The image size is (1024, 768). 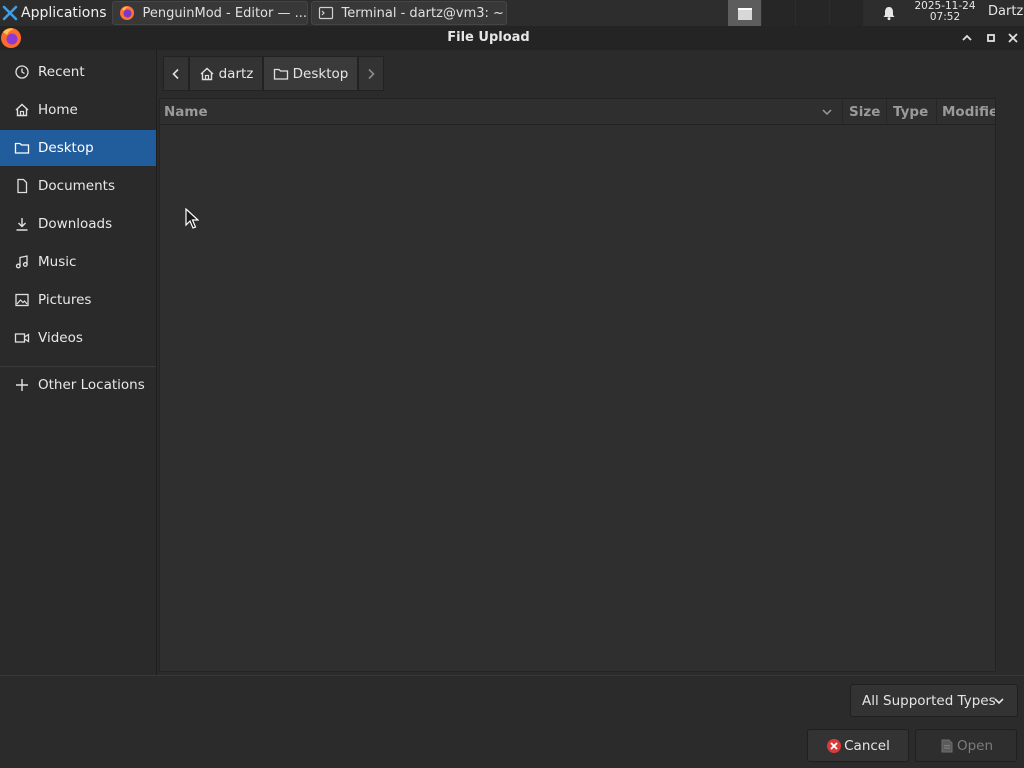 I want to click on cancel-button-label: Cancel, so click(x=867, y=745).